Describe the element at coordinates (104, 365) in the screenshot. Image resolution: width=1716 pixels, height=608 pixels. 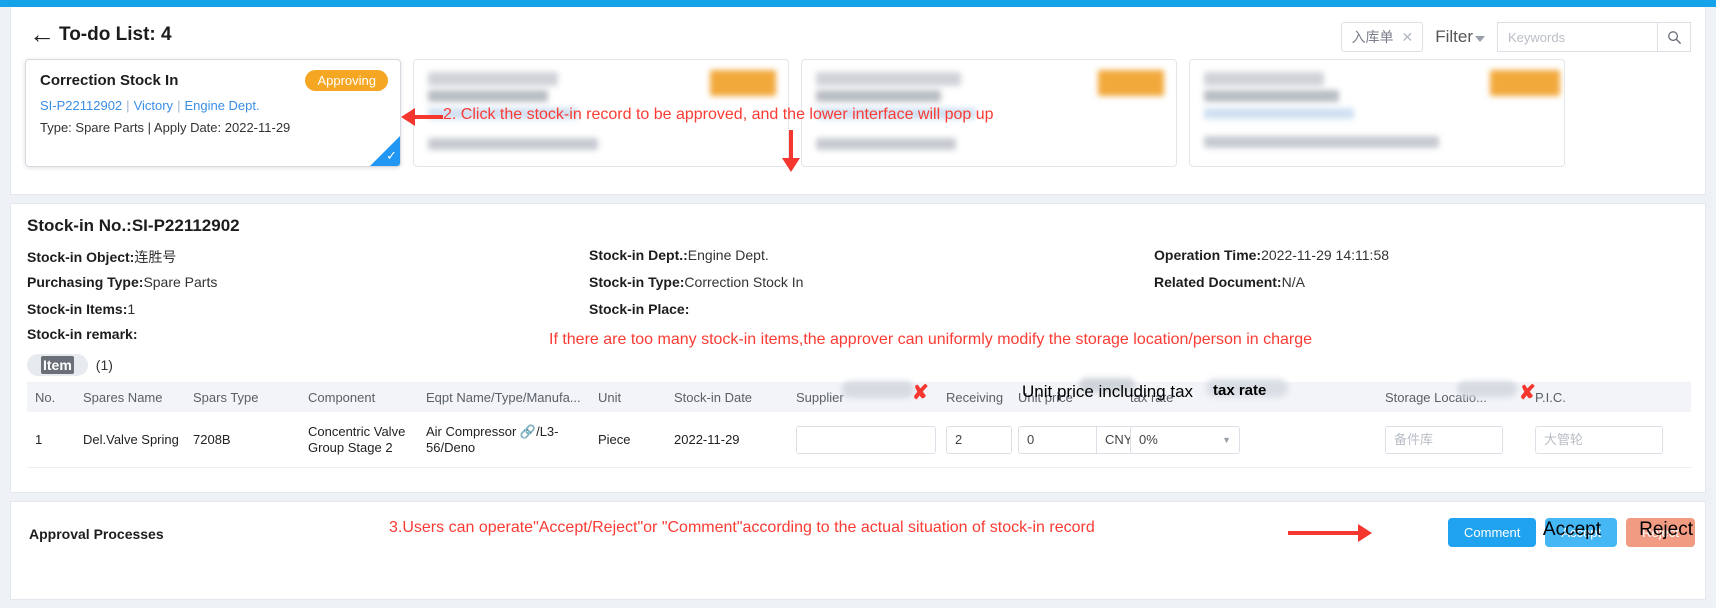
I see `item-count: (1)` at that location.